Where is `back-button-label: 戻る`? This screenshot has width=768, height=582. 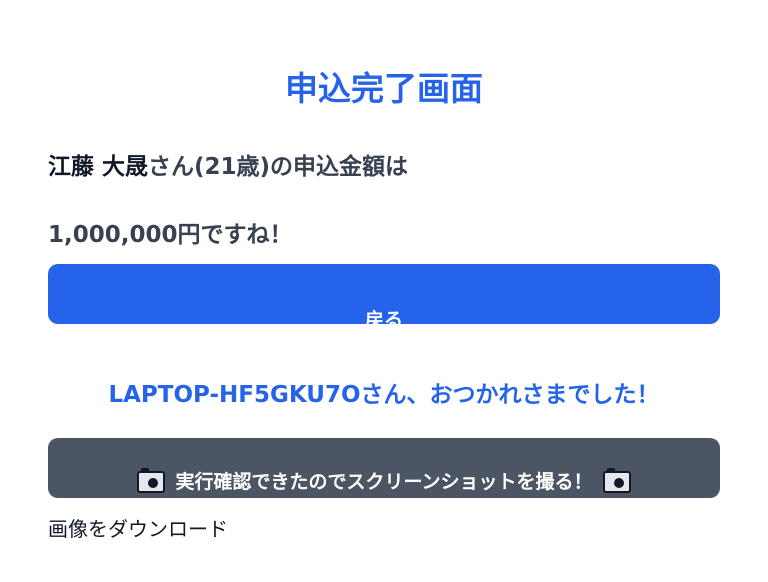
back-button-label: 戻る is located at coordinates (383, 316).